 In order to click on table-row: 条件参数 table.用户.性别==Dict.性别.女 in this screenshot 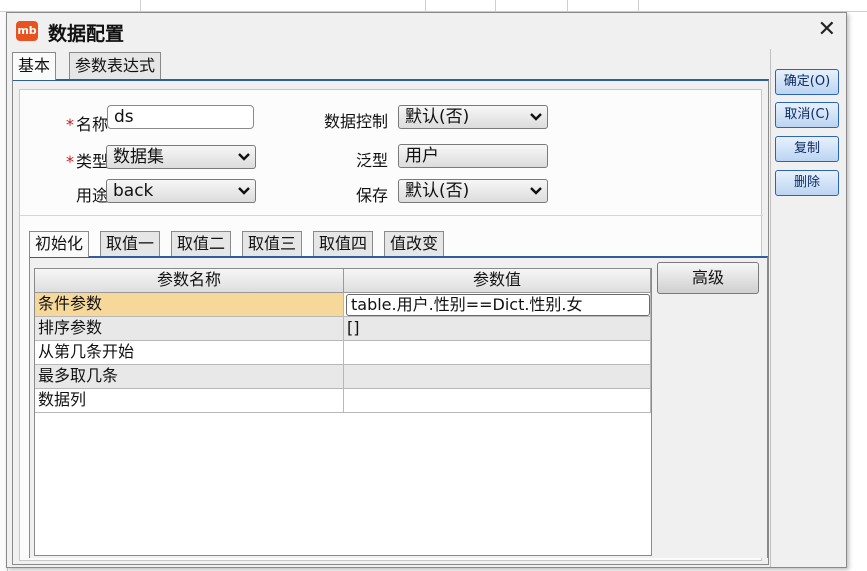, I will do `click(343, 305)`.